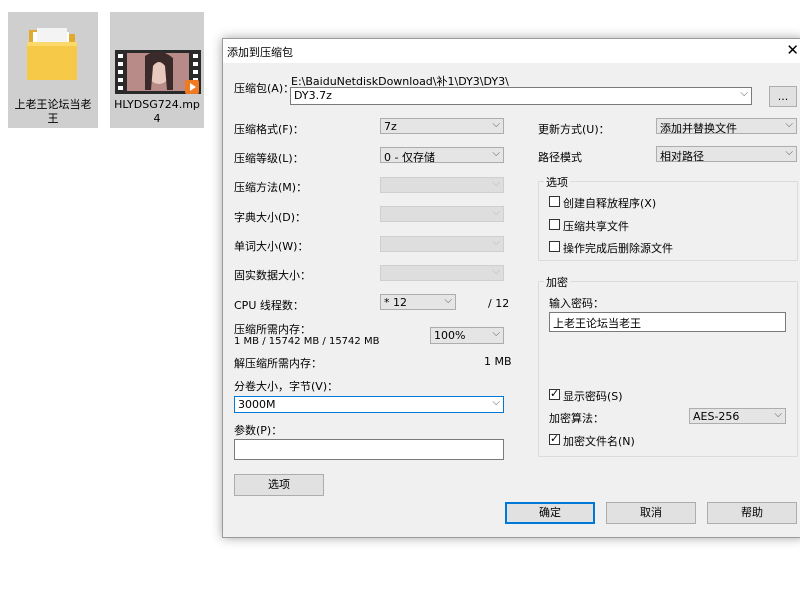 Image resolution: width=800 pixels, height=602 pixels. Describe the element at coordinates (442, 155) in the screenshot. I see `level-combo: 0 - 仅存储 ⌵` at that location.